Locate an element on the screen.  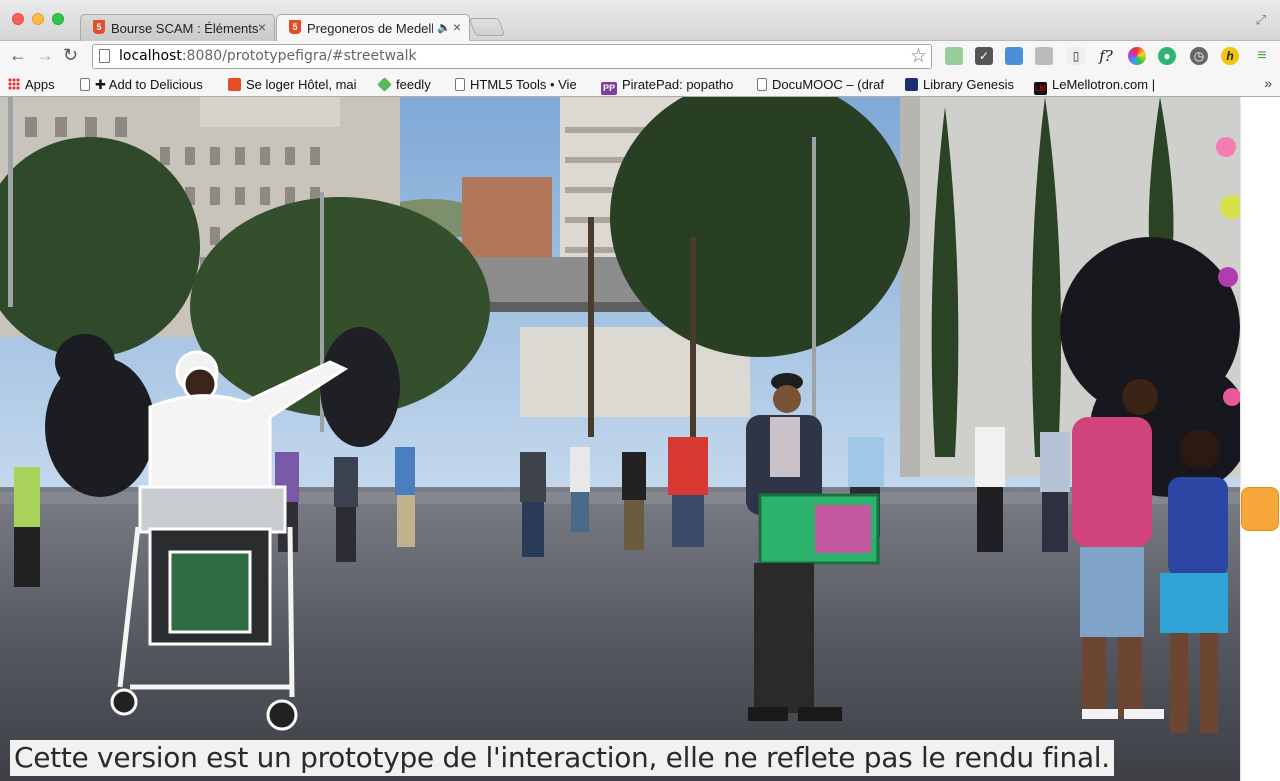
new-tab-button is located at coordinates (487, 27).